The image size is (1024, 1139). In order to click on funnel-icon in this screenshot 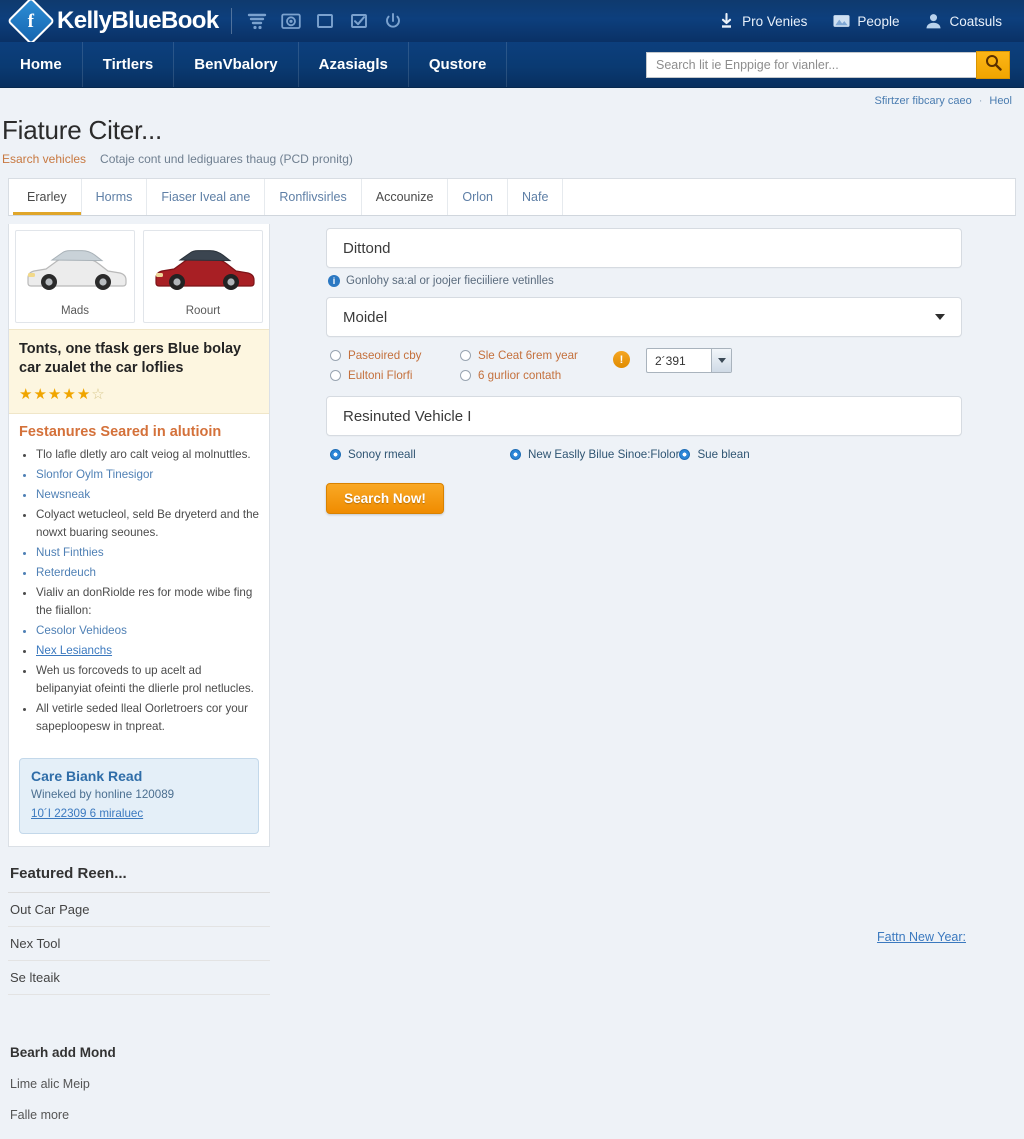, I will do `click(257, 21)`.